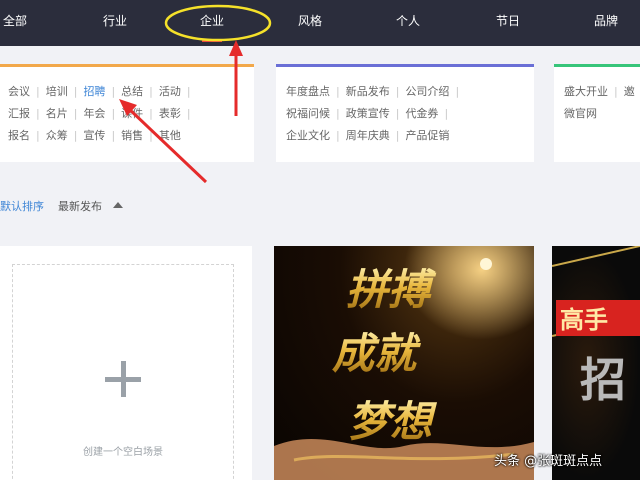  What do you see at coordinates (195, 94) in the screenshot?
I see `annotation-overlay` at bounding box center [195, 94].